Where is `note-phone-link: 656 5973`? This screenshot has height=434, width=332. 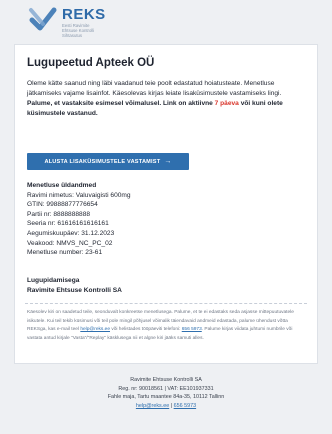 note-phone-link: 656 5973 is located at coordinates (192, 329).